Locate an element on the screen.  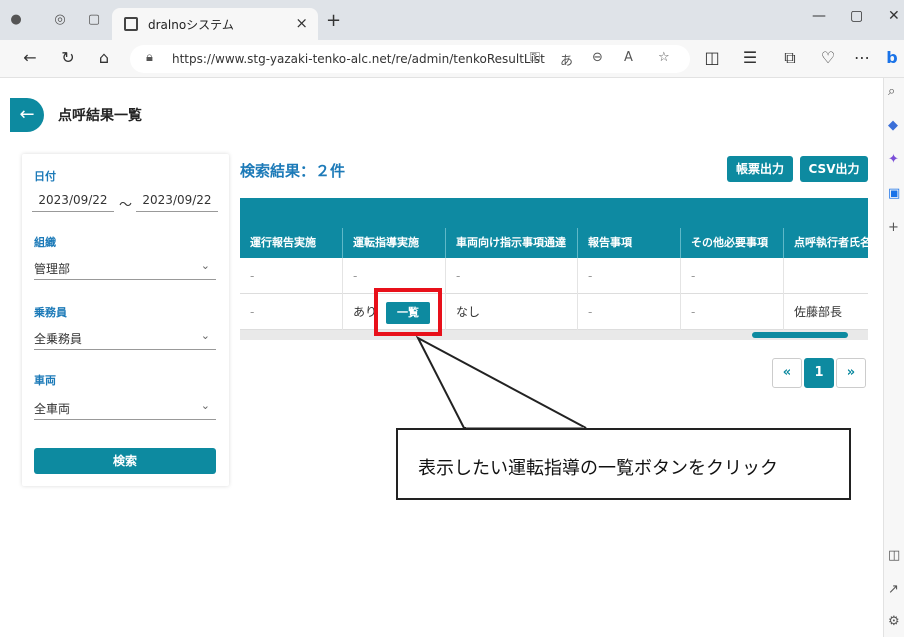
back-nav-icon: ← is located at coordinates (30, 57).